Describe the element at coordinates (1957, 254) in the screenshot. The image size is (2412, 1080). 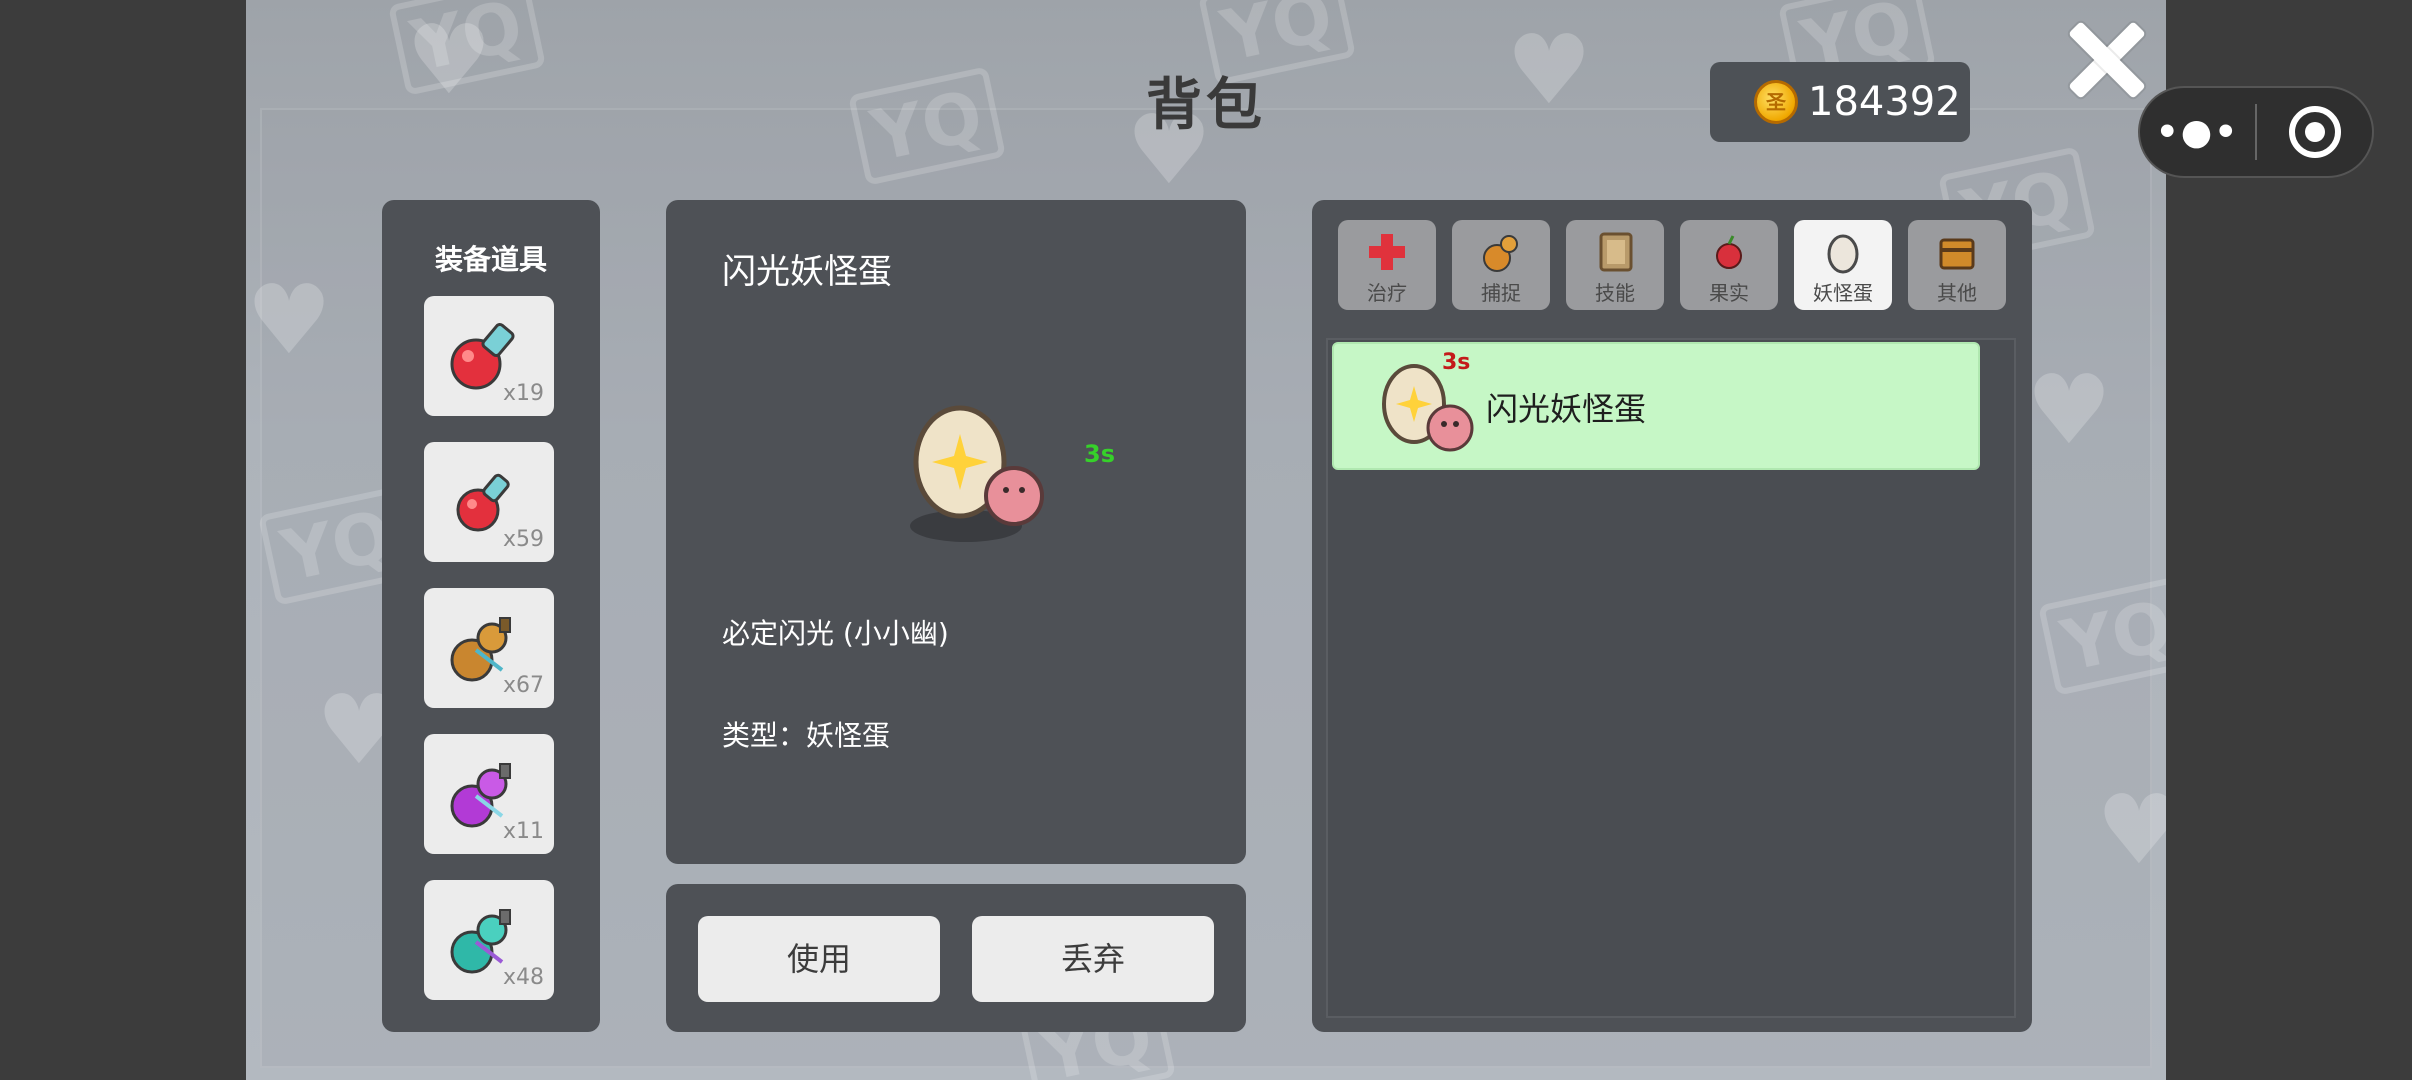
I see `chest-icon` at that location.